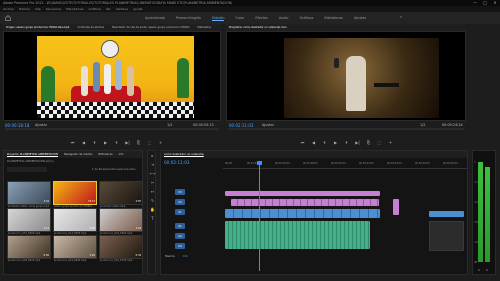 This screenshot has width=500, height=281. What do you see at coordinates (32, 154) in the screenshot?
I see `tab-project: Proyecto: PLANIMETRIA AMBIENTACION` at bounding box center [32, 154].